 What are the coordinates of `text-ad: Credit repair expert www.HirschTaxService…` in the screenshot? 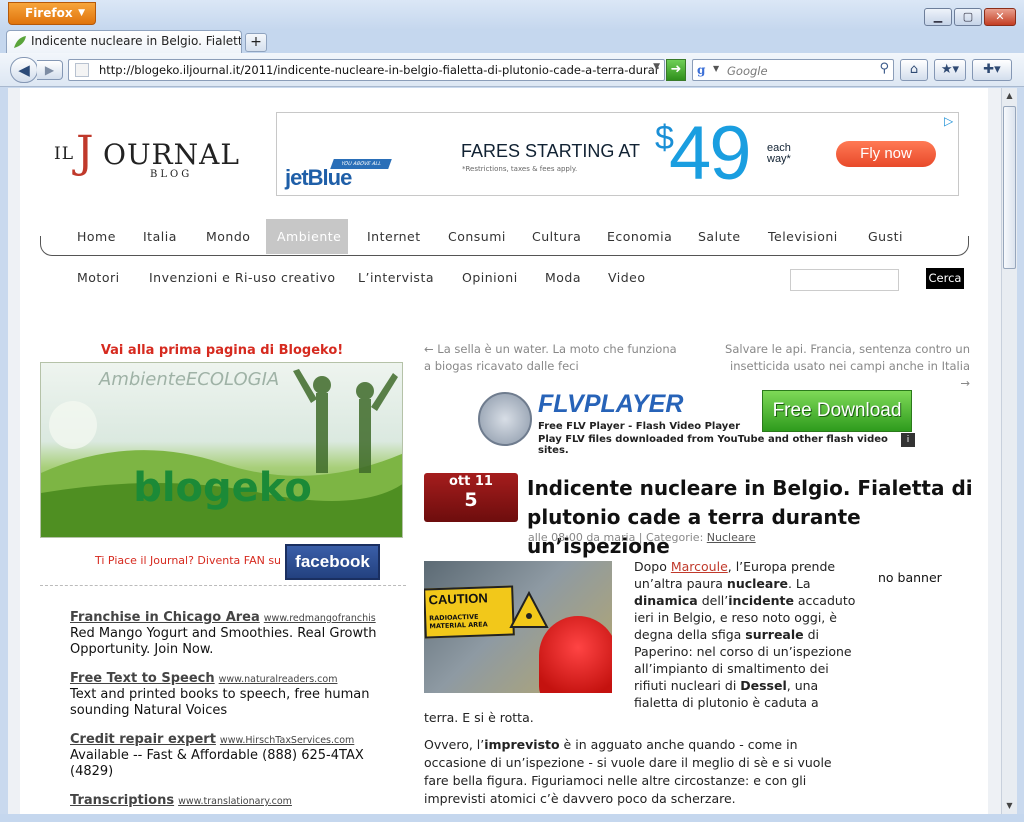 It's located at (225, 756).